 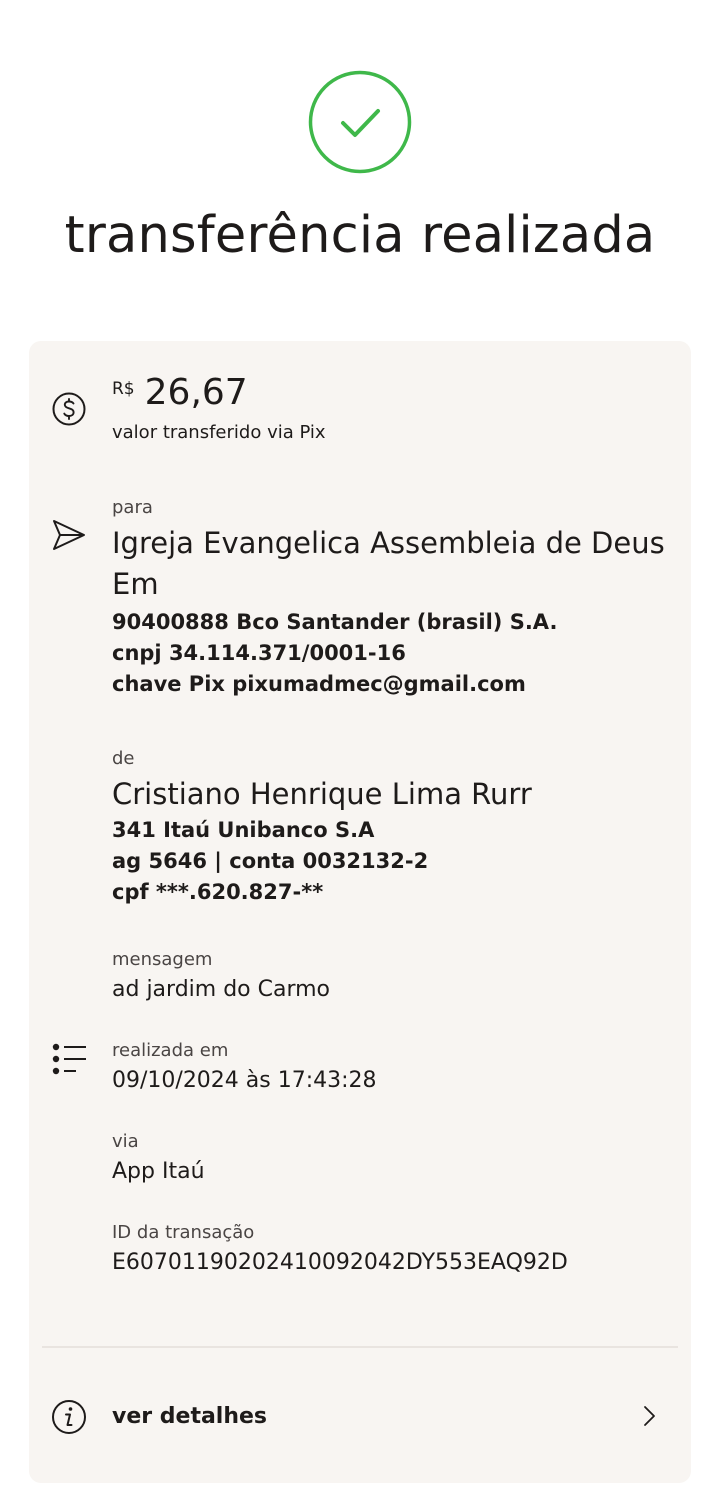 What do you see at coordinates (125, 1141) in the screenshot?
I see `channel-label: via` at bounding box center [125, 1141].